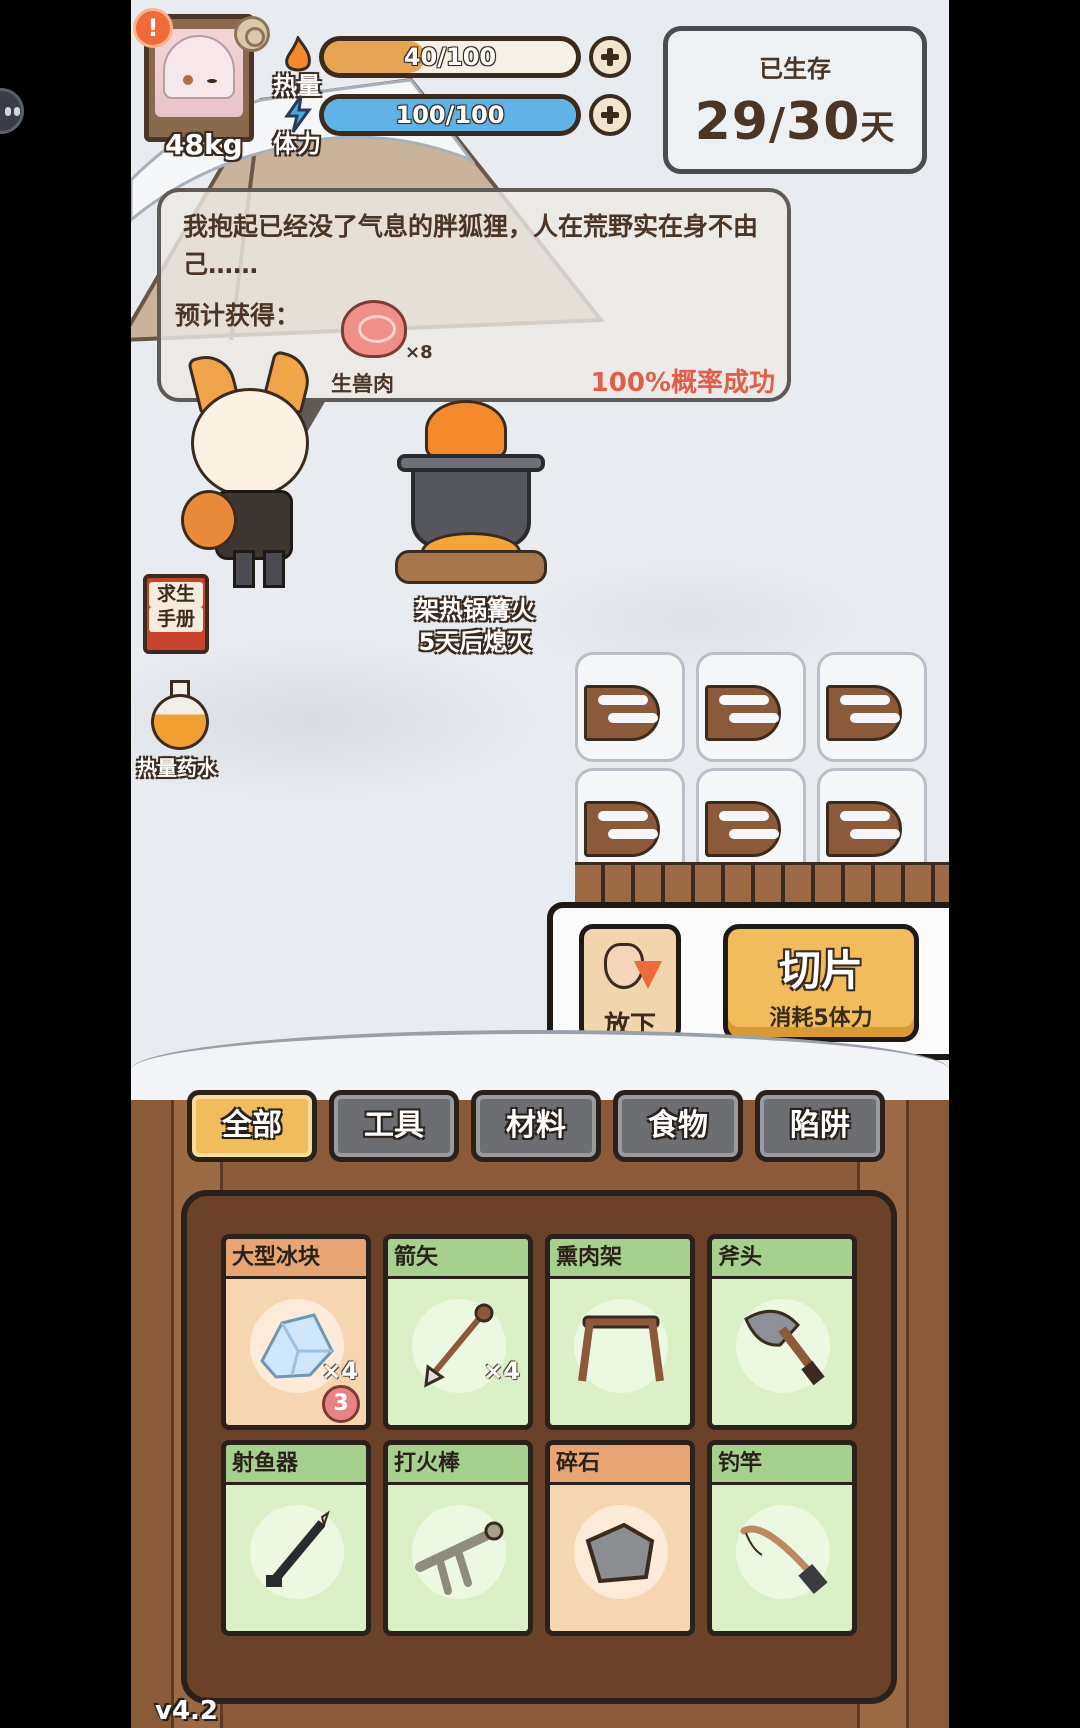  I want to click on item-badge: 3, so click(341, 1404).